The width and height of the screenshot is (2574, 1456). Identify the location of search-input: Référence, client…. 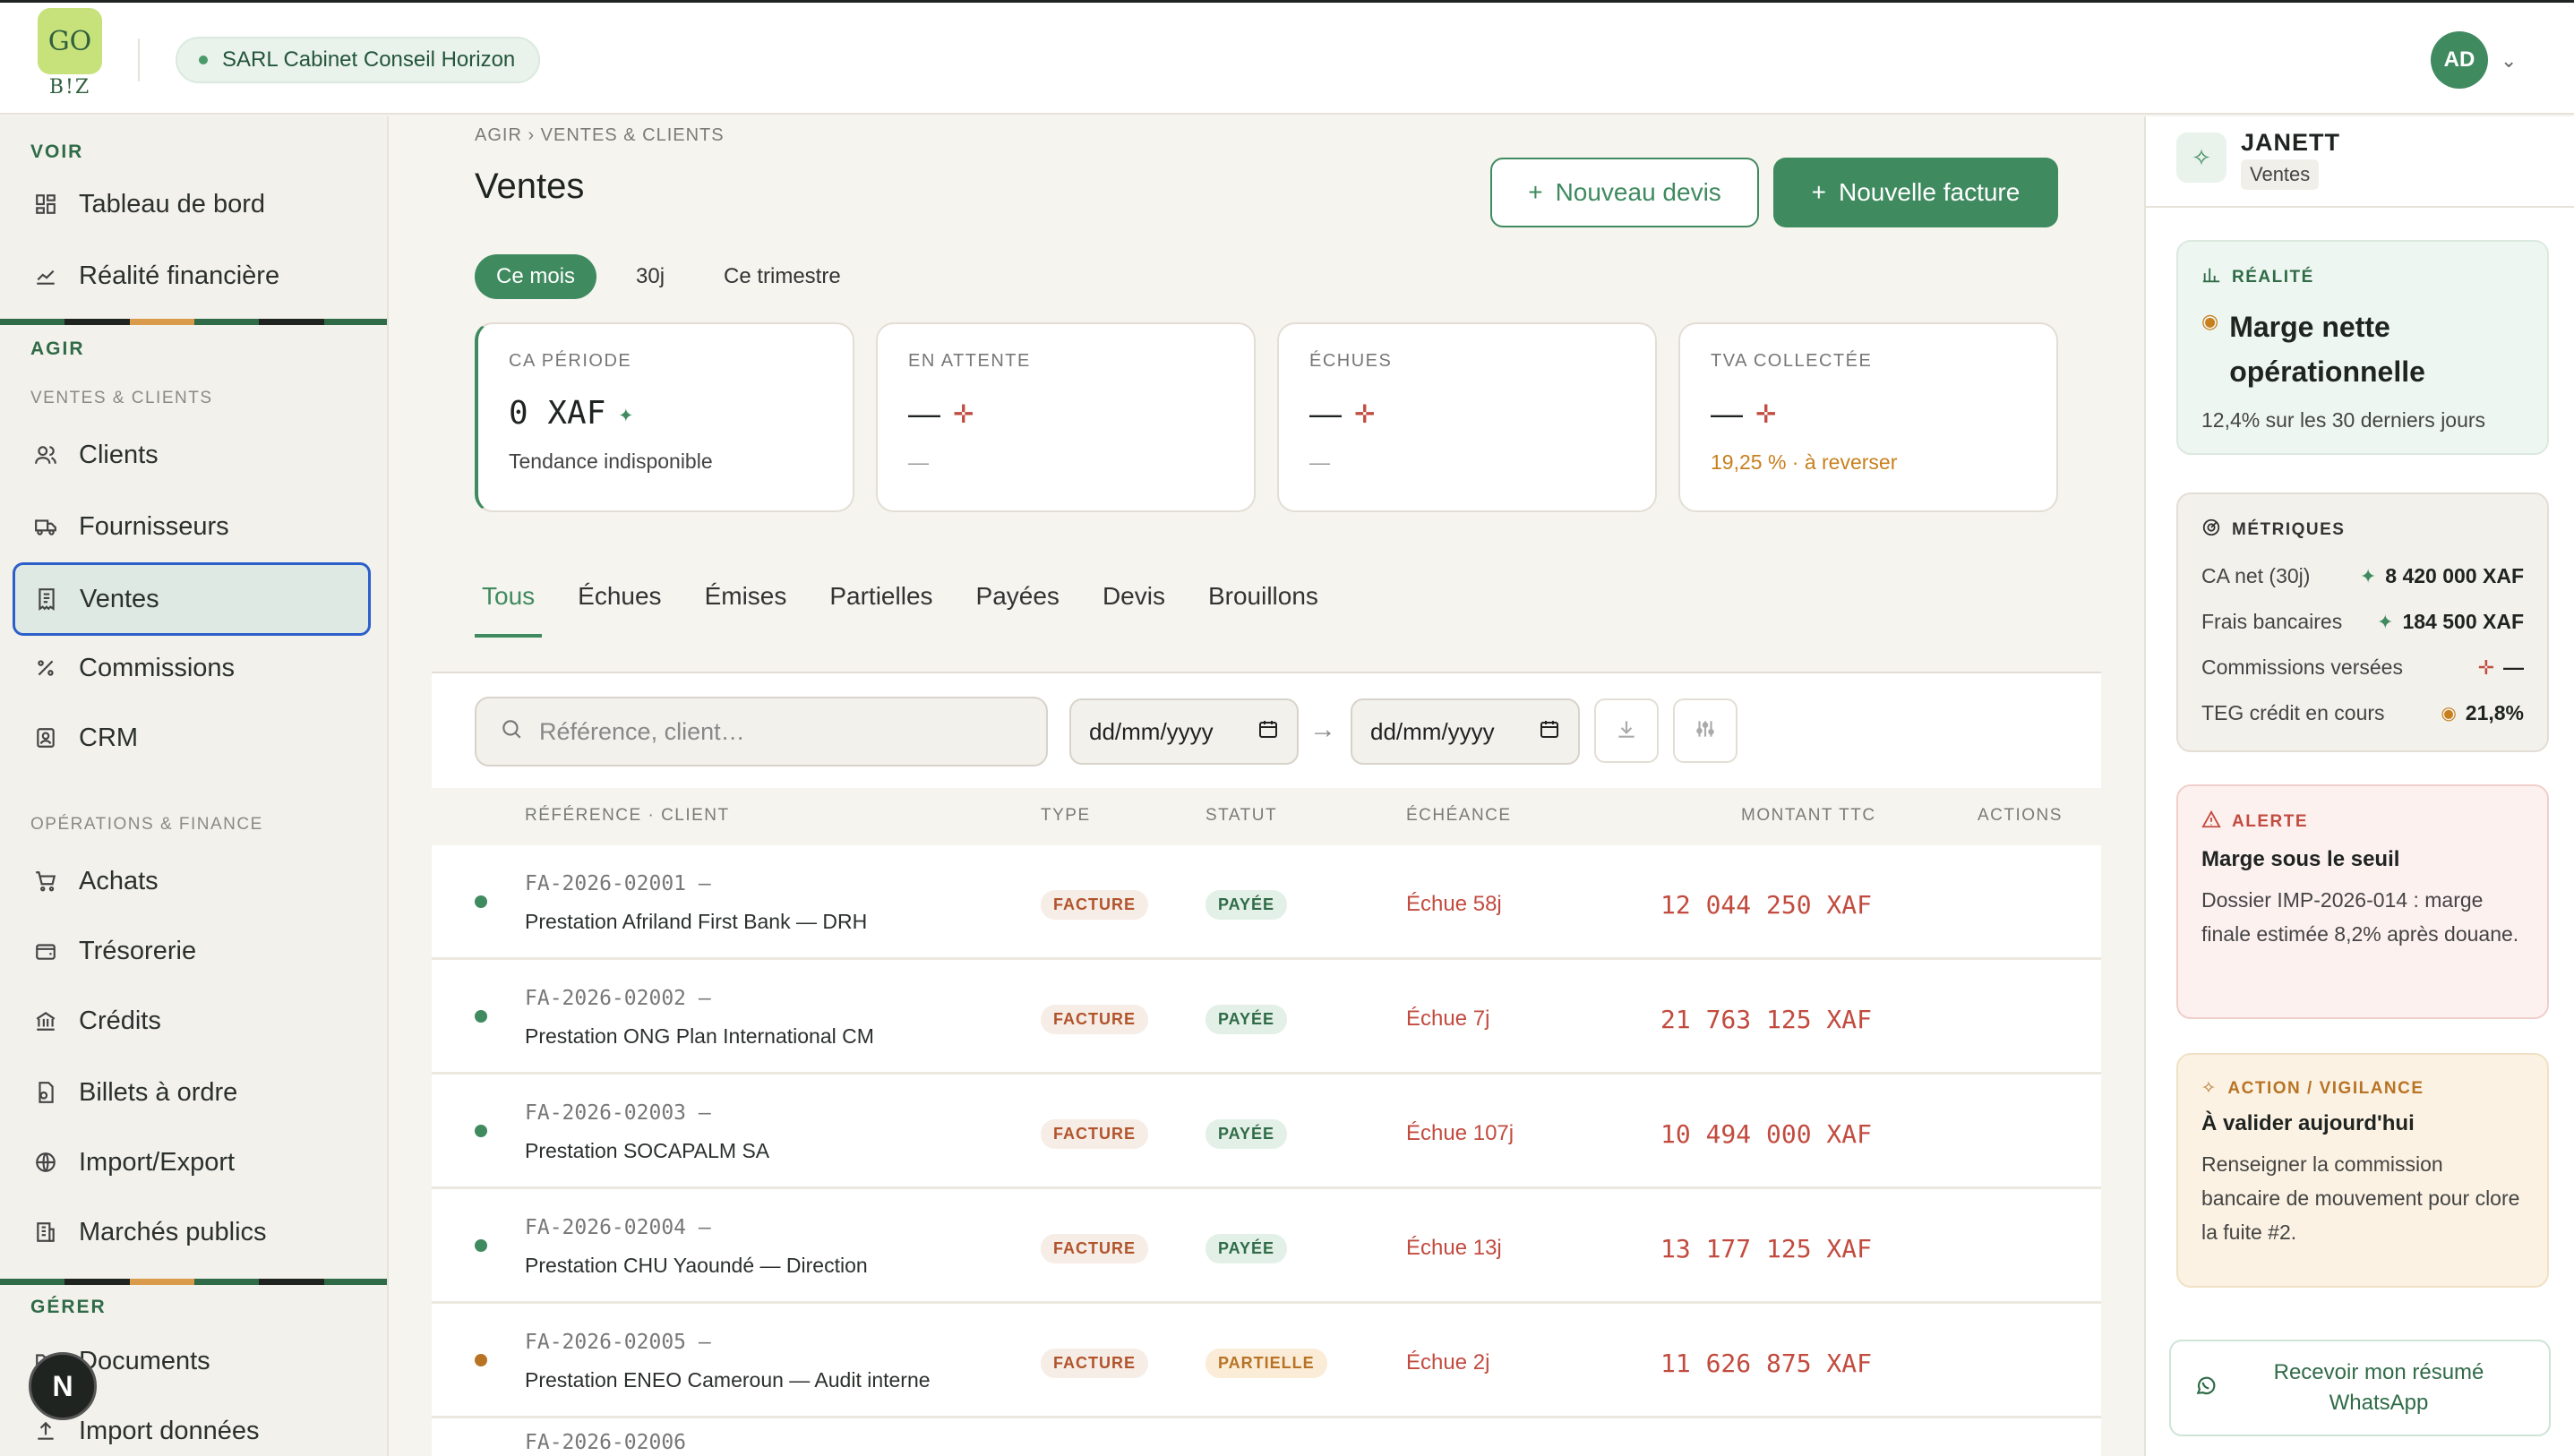
(761, 732).